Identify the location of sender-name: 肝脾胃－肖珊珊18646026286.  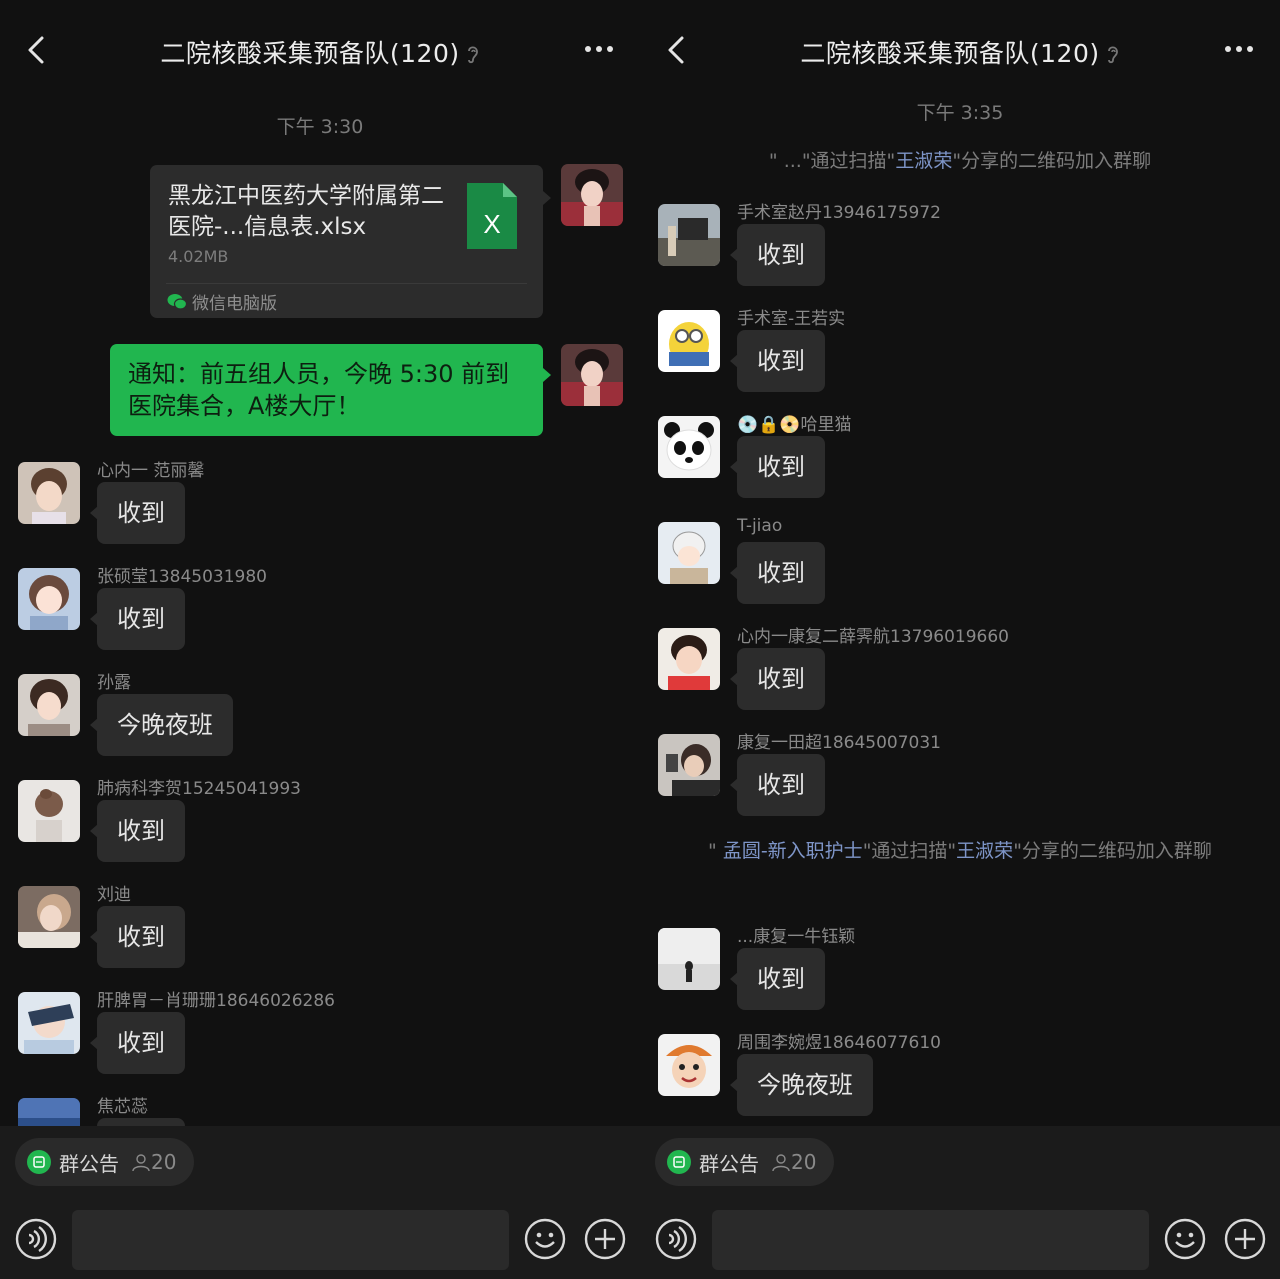
(216, 1001).